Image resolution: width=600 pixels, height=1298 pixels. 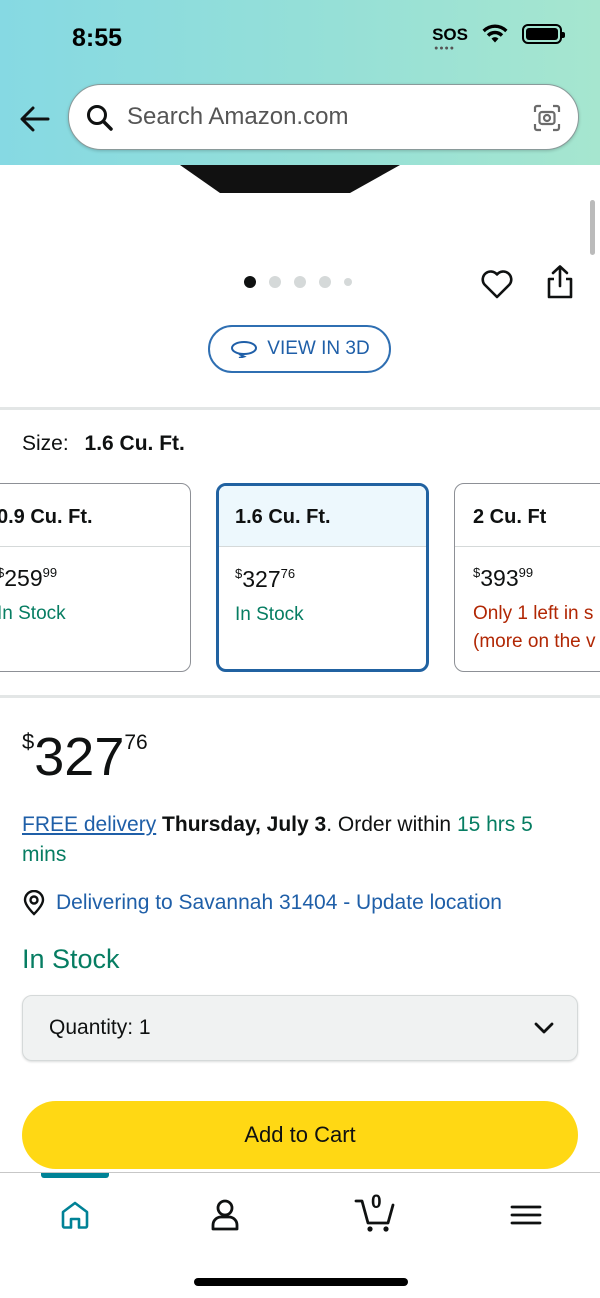 I want to click on view-in-3d-label: VIEW IN 3D, so click(x=318, y=348).